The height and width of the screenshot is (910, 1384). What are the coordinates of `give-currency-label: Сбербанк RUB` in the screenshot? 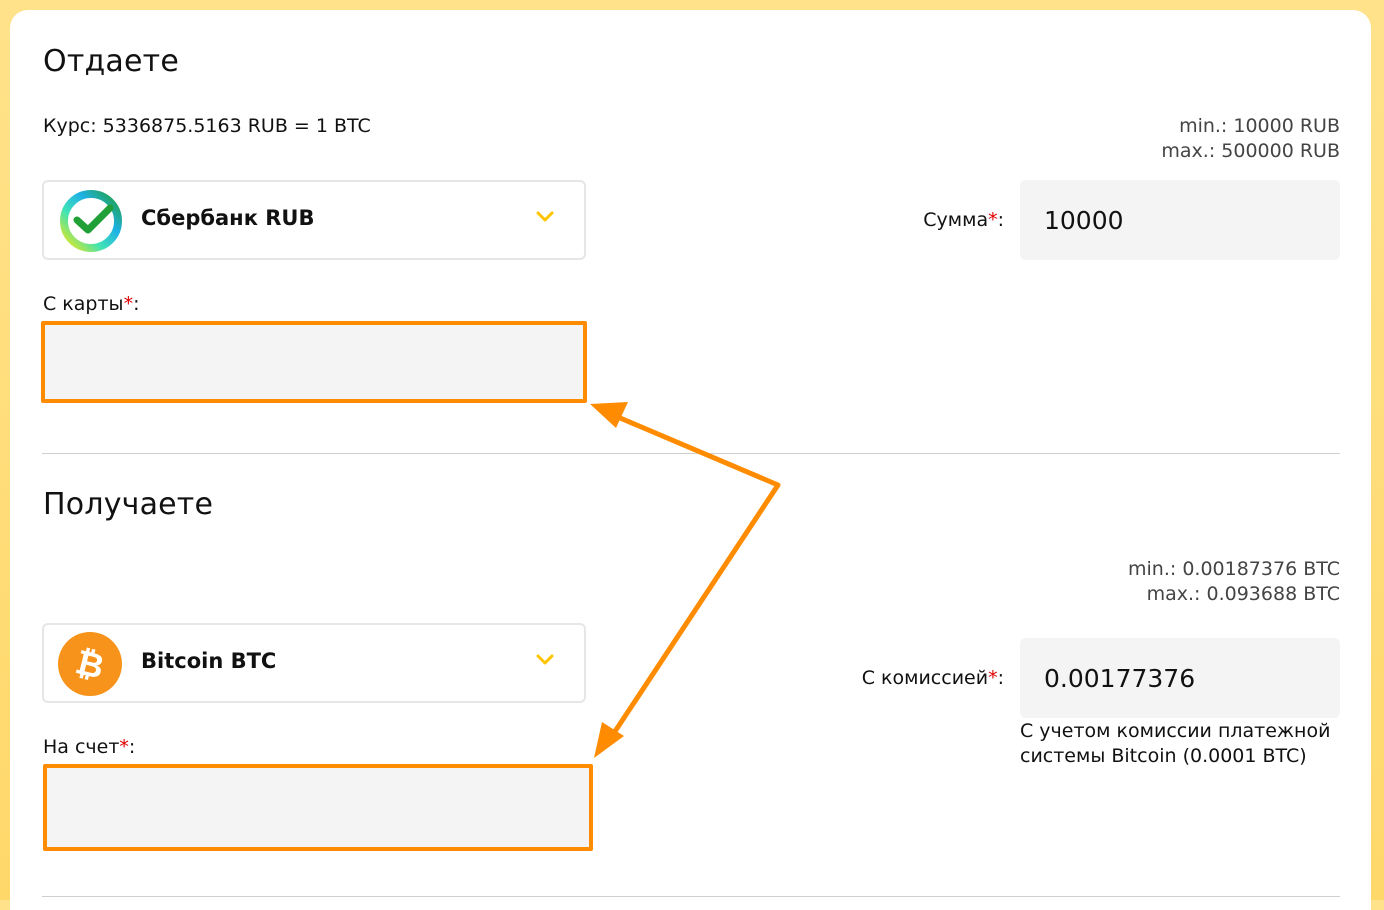 It's located at (228, 218).